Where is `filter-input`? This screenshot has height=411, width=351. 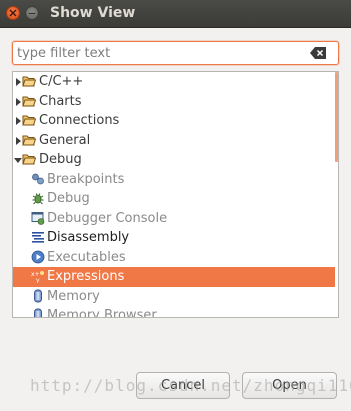 filter-input is located at coordinates (162, 53).